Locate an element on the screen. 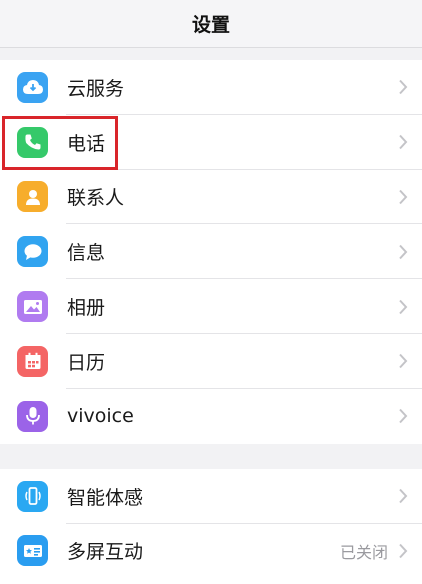  settings-item-label: 电话 is located at coordinates (86, 143).